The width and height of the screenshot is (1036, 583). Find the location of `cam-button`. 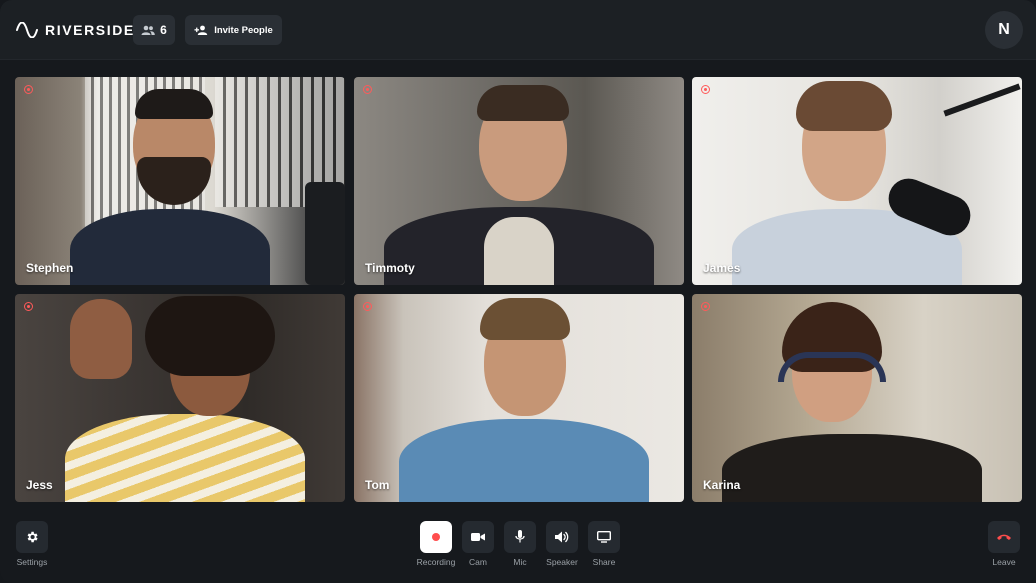

cam-button is located at coordinates (478, 537).